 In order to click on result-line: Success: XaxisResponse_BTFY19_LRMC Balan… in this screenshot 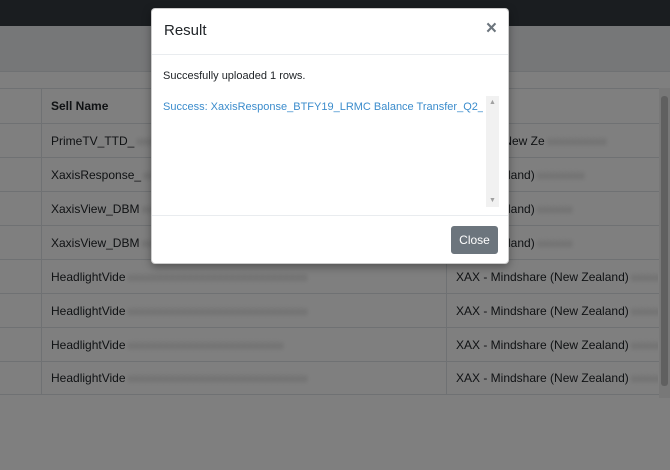, I will do `click(323, 107)`.